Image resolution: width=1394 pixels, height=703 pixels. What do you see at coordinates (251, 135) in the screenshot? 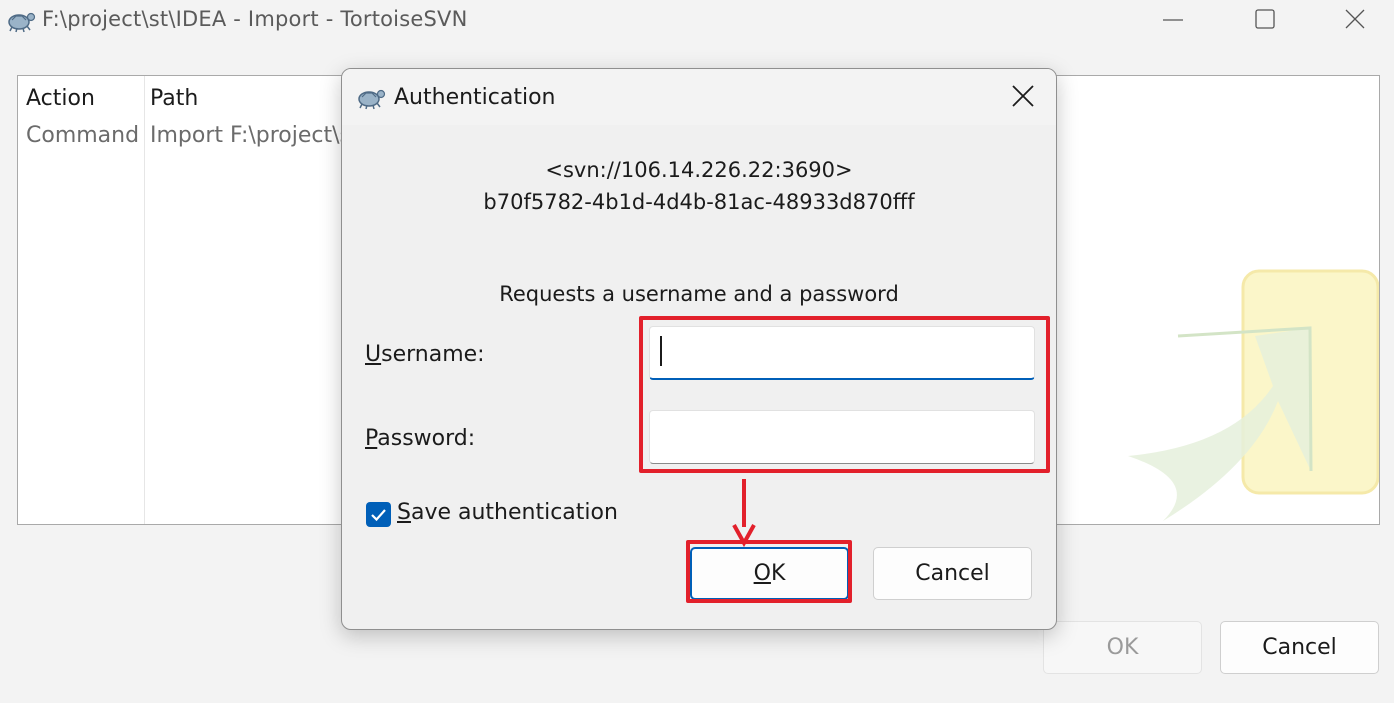
I see `row-path: Import F:\project\s` at bounding box center [251, 135].